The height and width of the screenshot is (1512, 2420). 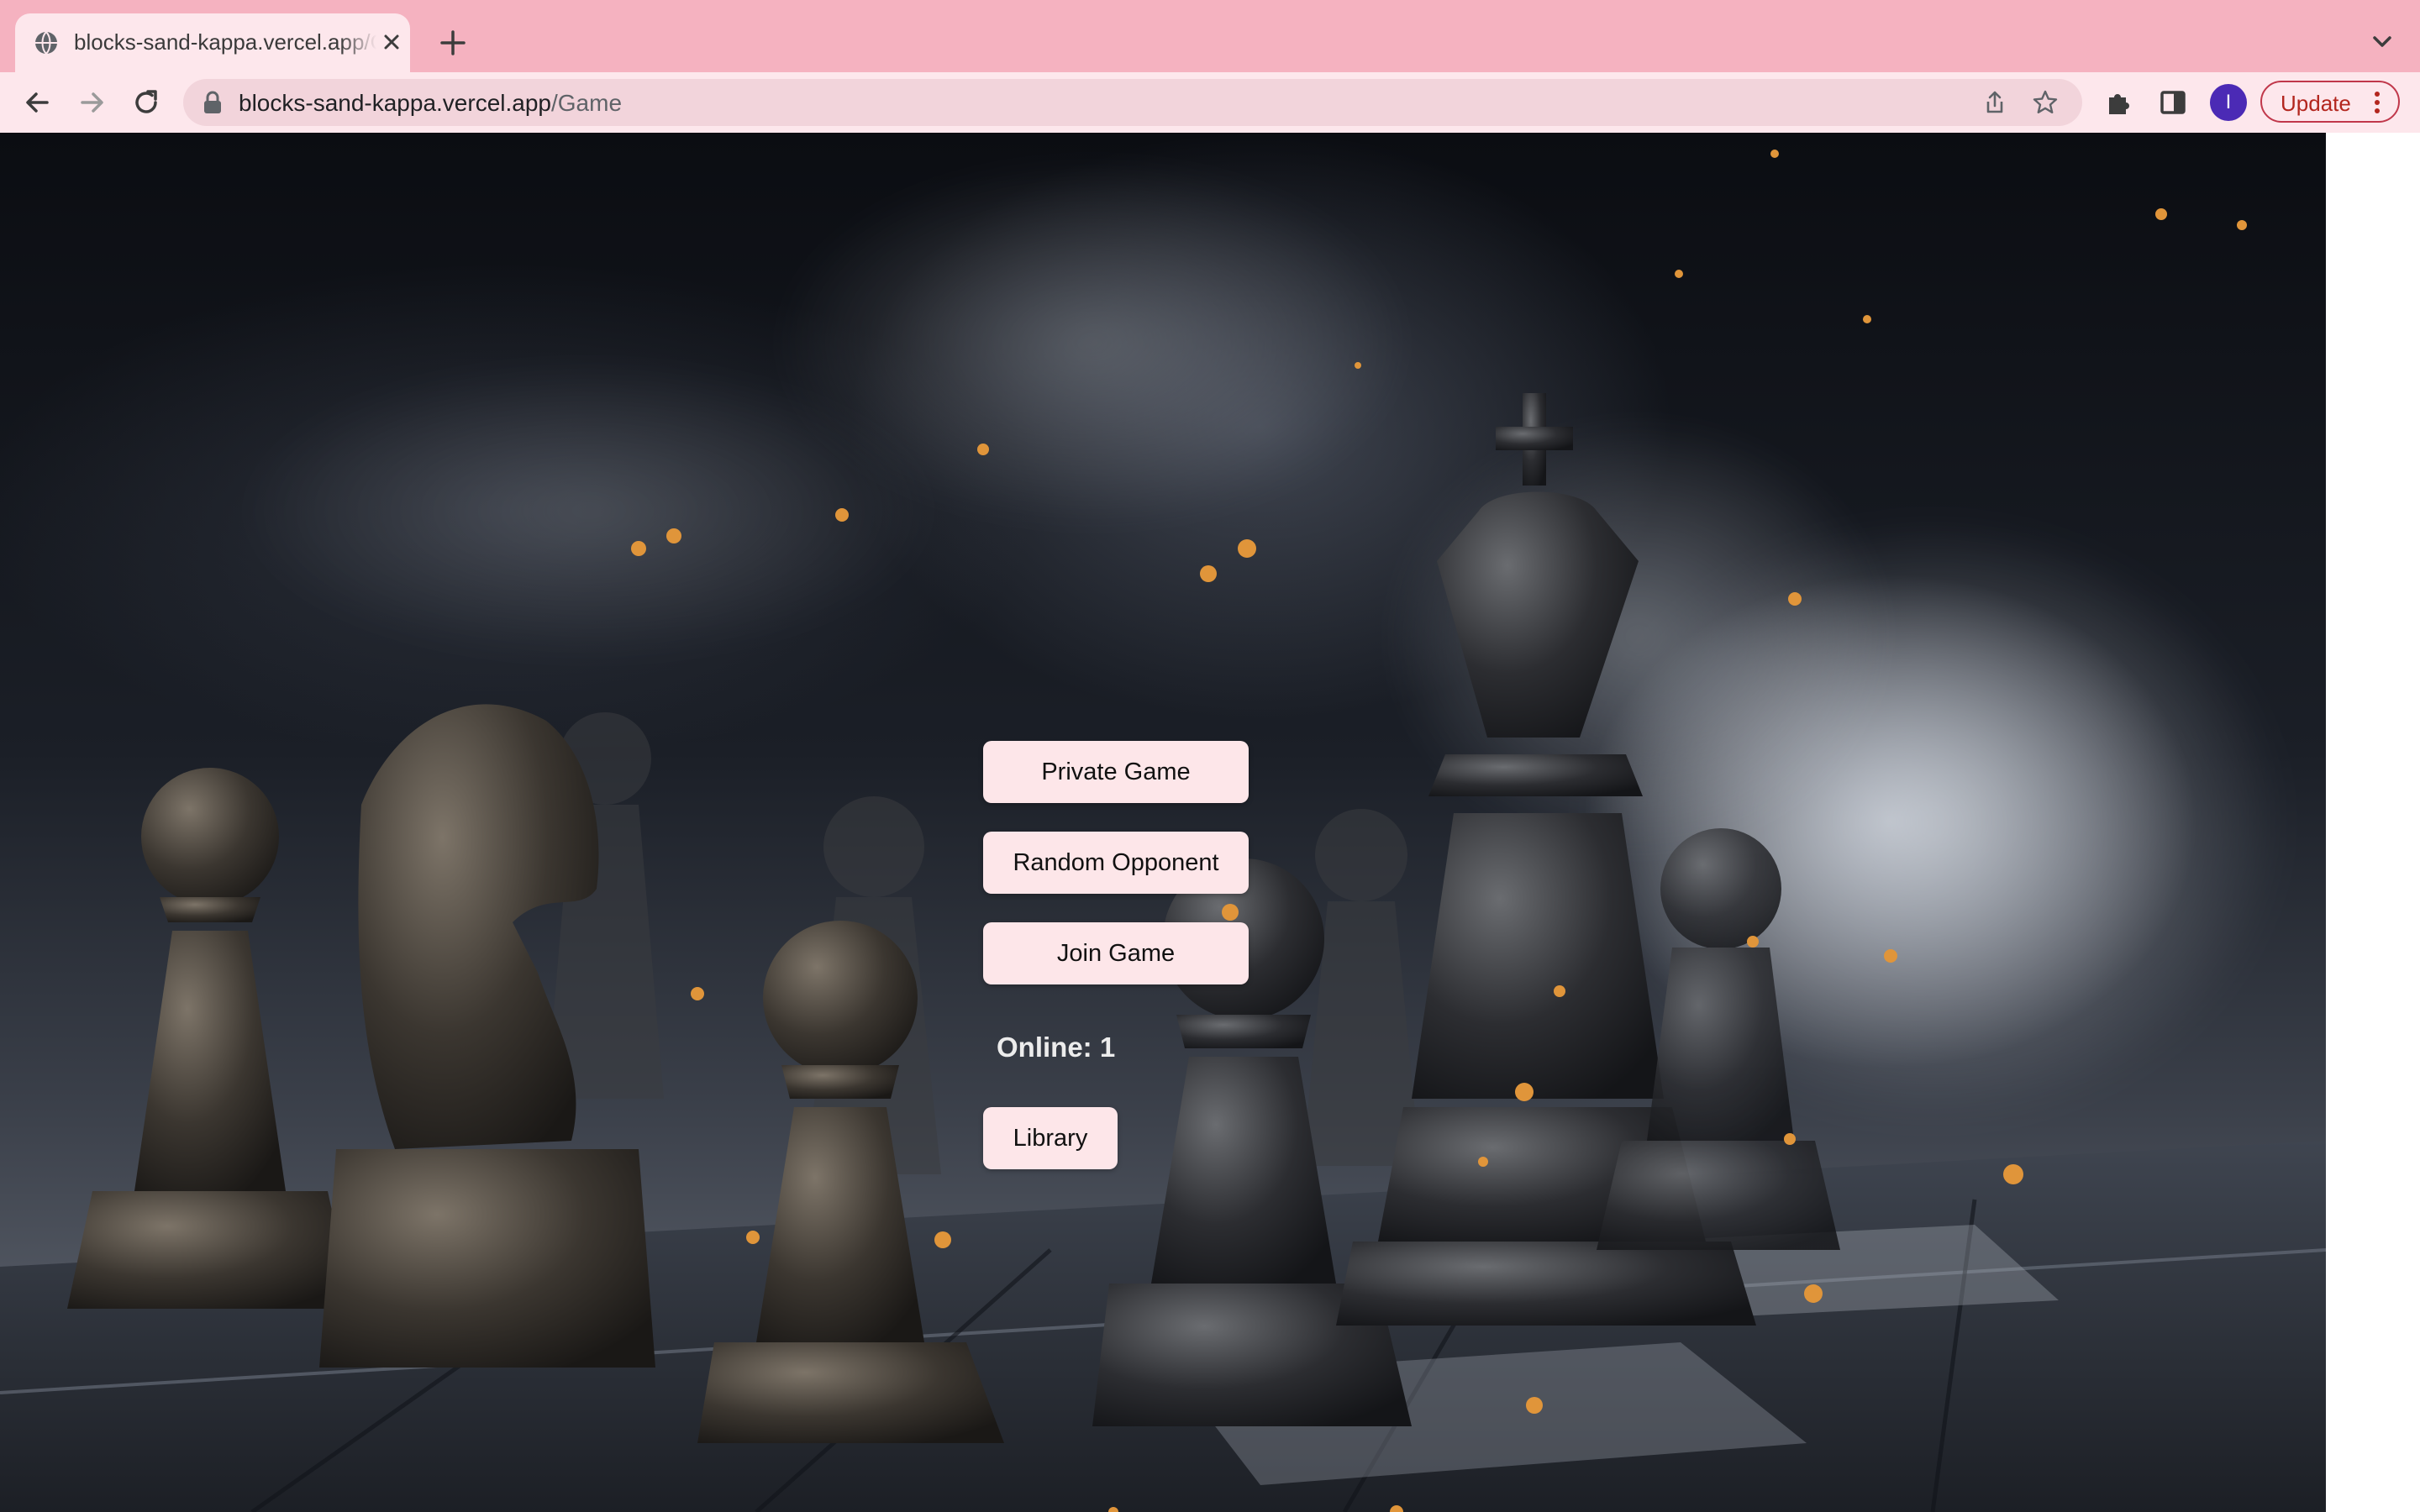 What do you see at coordinates (1116, 772) in the screenshot?
I see `private-game-button: Private Game` at bounding box center [1116, 772].